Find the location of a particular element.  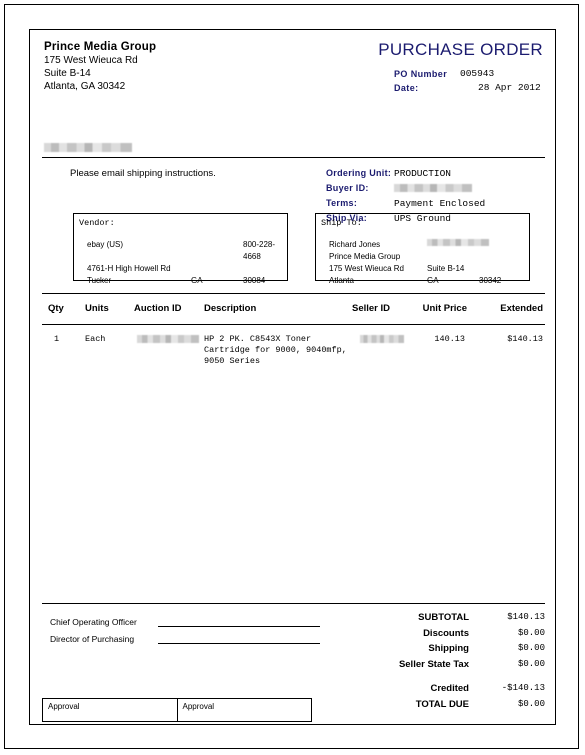

terms-row: Terms: Payment Enclosed is located at coordinates (441, 203).